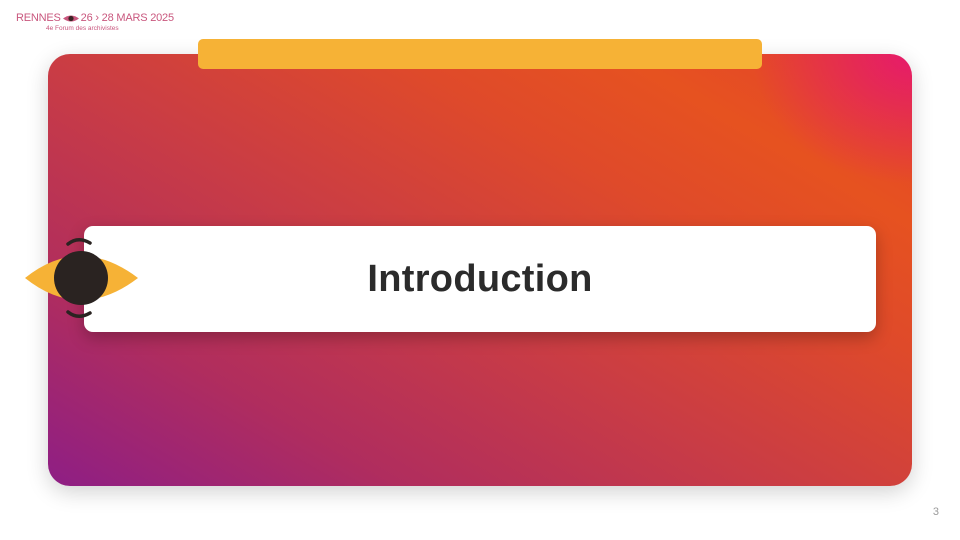  I want to click on event-logo-subtitle: 4e Forum des archivistes, so click(82, 28).